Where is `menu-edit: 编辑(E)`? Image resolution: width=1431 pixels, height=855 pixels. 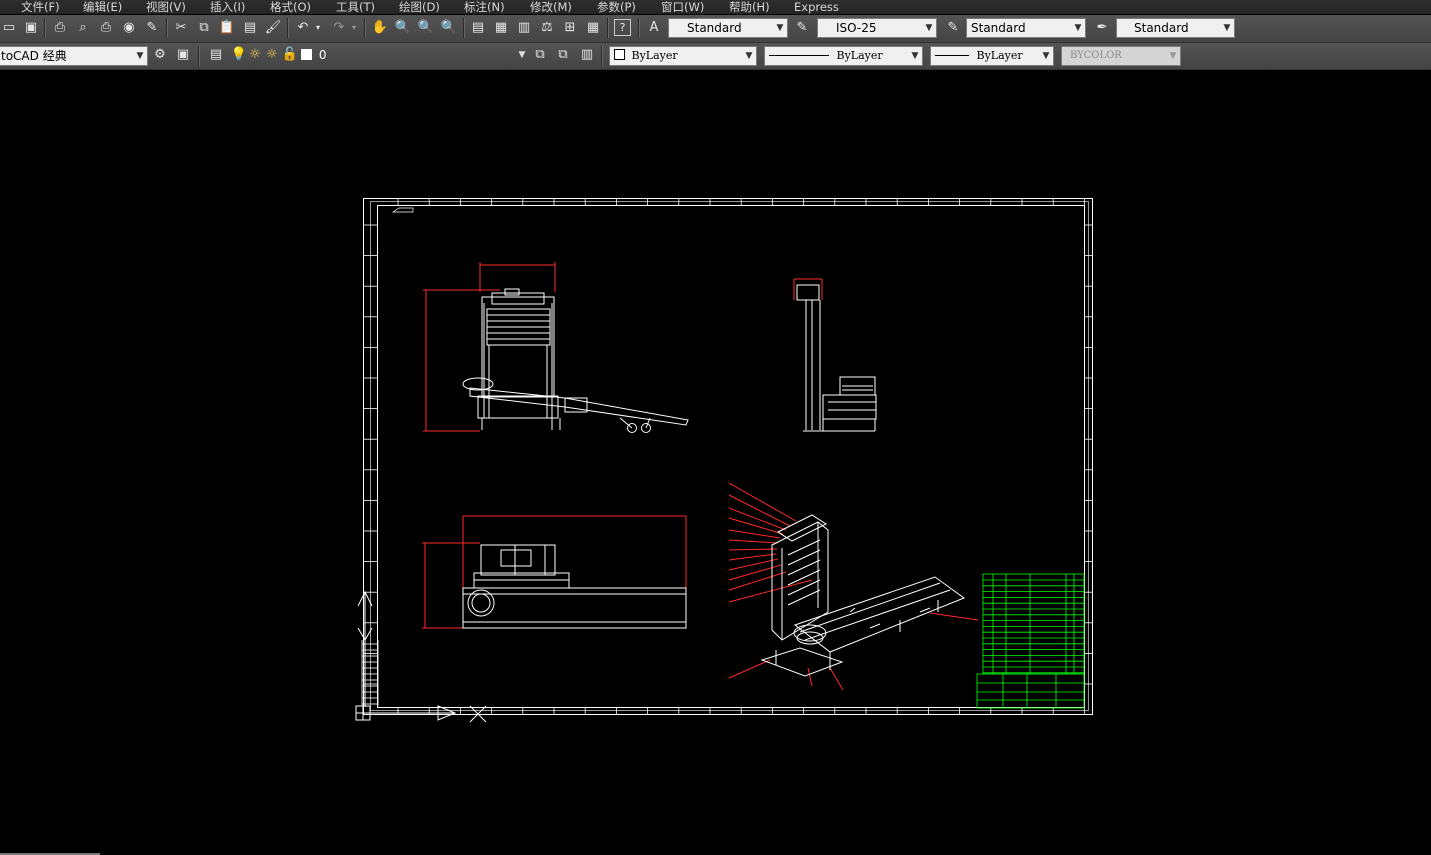
menu-edit: 编辑(E) is located at coordinates (102, 7).